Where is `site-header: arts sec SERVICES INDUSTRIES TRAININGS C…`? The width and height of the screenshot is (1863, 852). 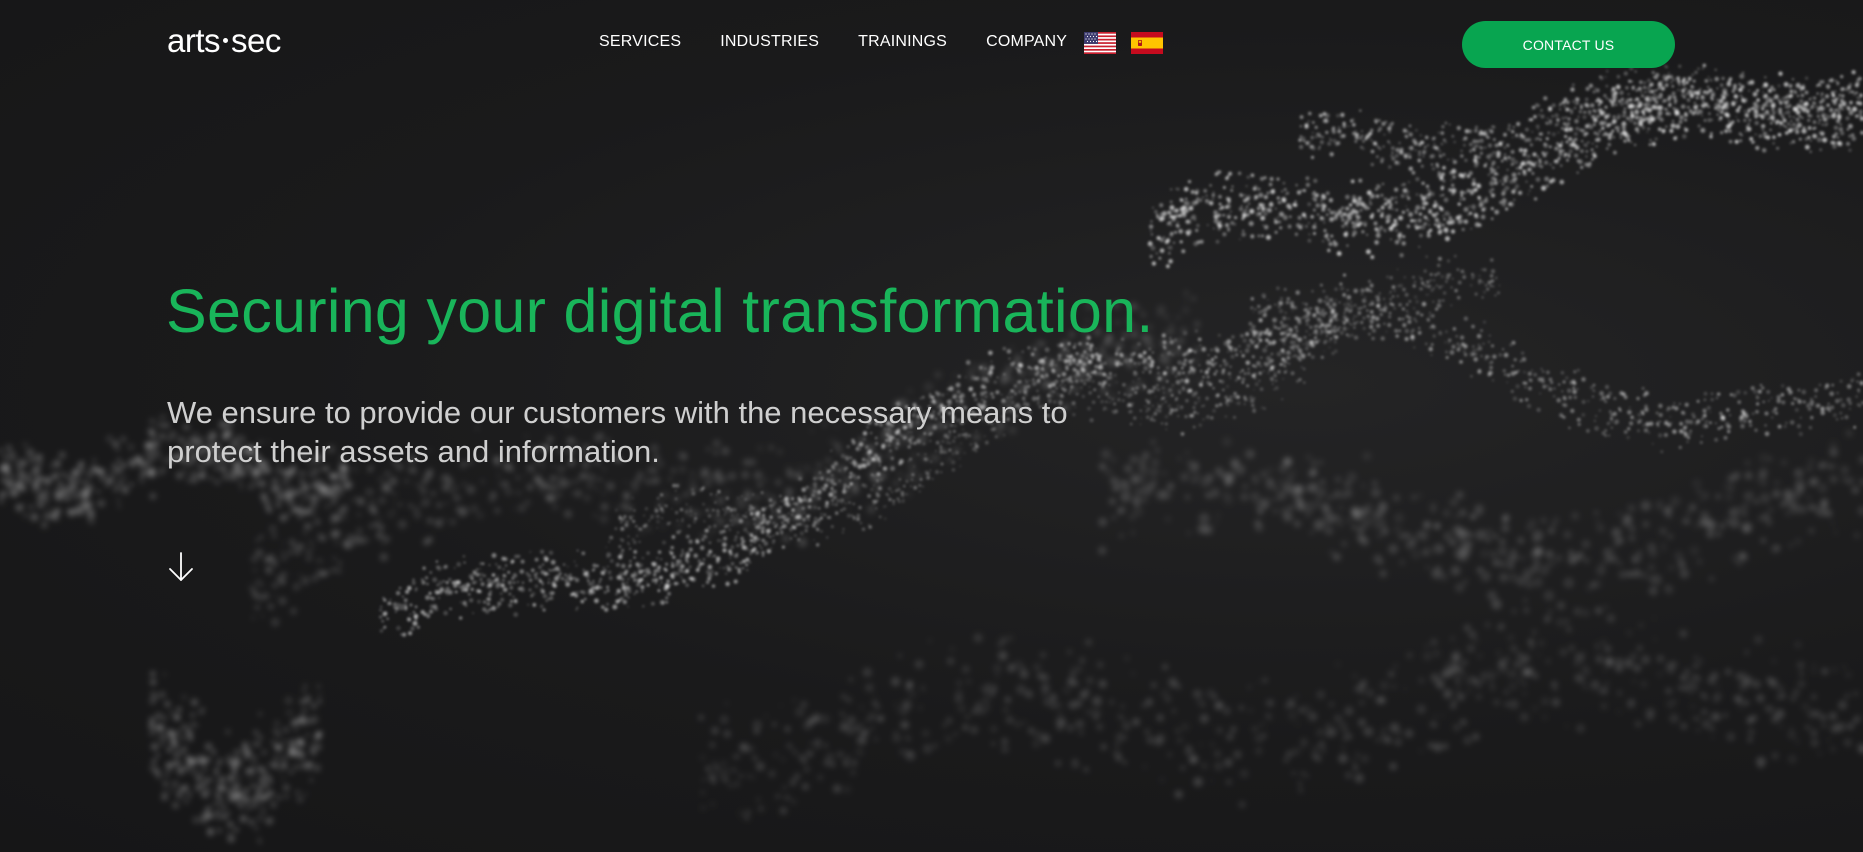 site-header: arts sec SERVICES INDUSTRIES TRAININGS C… is located at coordinates (931, 45).